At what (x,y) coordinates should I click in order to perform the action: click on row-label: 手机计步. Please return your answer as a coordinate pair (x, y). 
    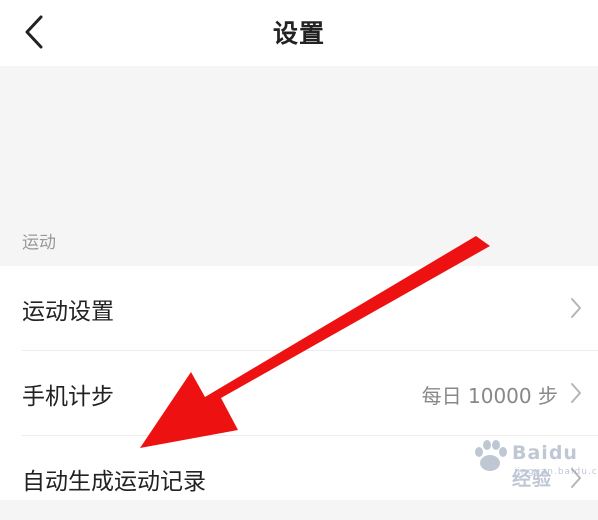
    Looking at the image, I should click on (68, 397).